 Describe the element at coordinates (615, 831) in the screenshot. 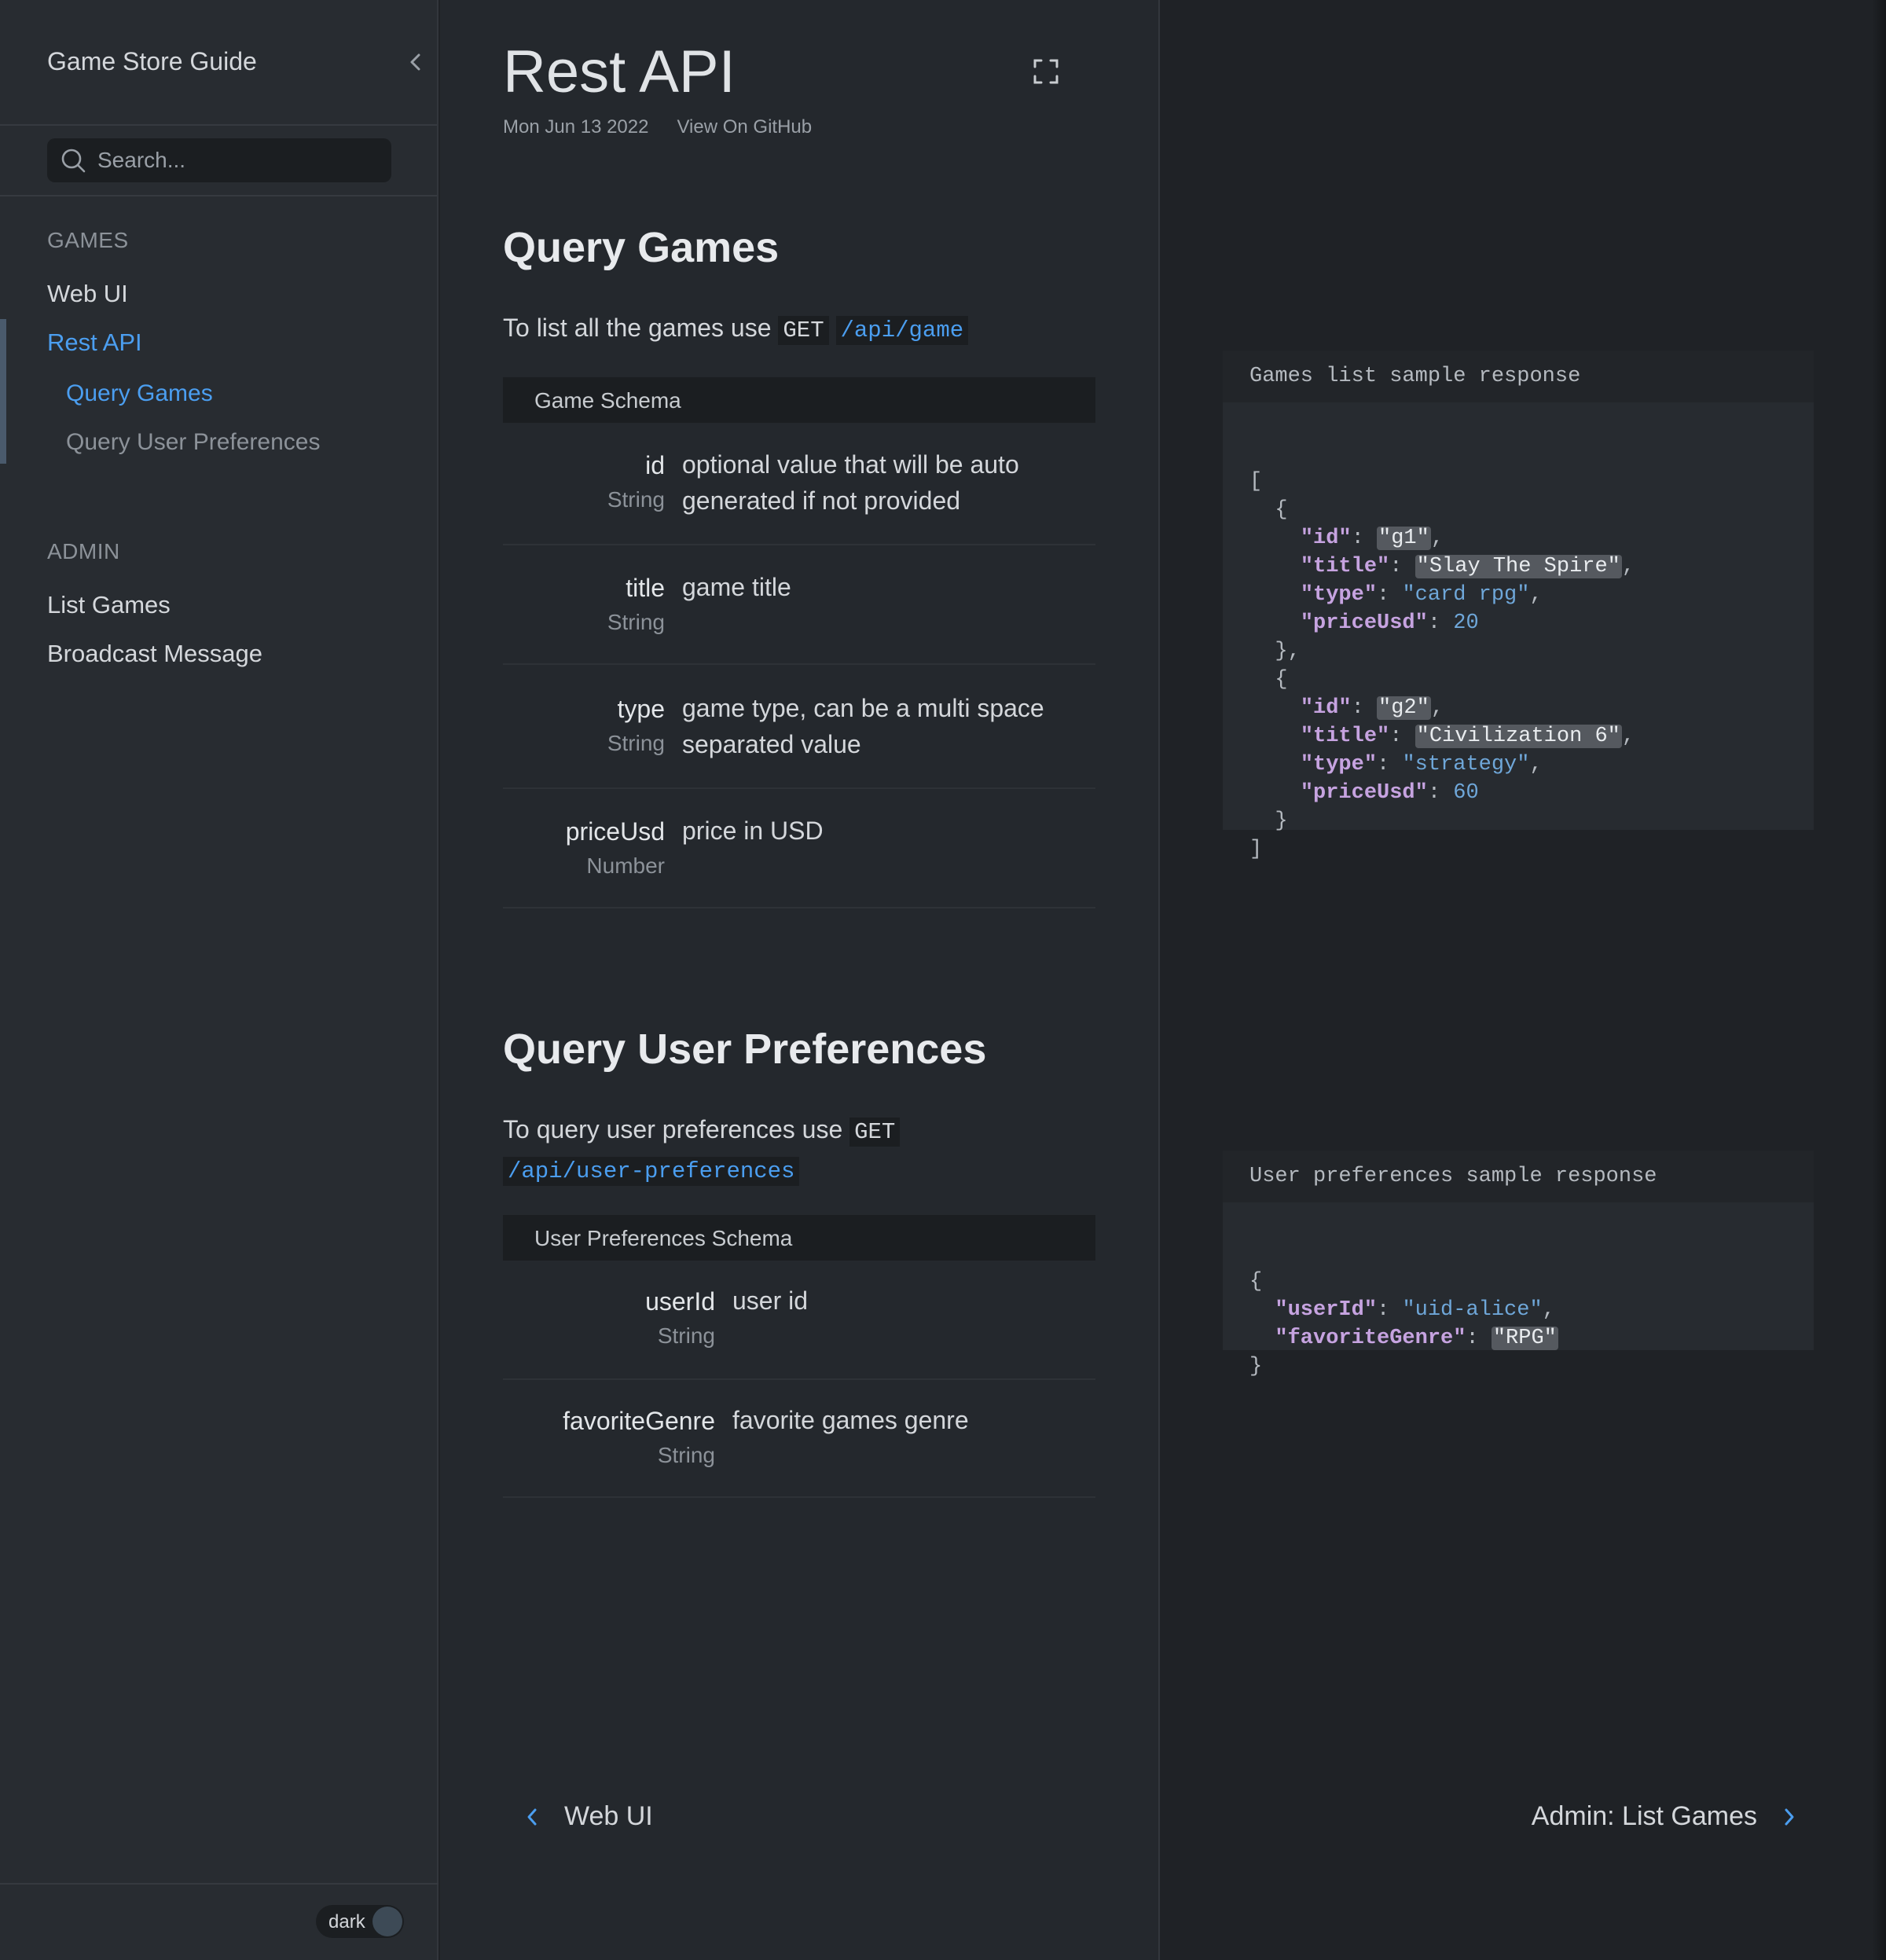

I see `field-name: priceUsd` at that location.